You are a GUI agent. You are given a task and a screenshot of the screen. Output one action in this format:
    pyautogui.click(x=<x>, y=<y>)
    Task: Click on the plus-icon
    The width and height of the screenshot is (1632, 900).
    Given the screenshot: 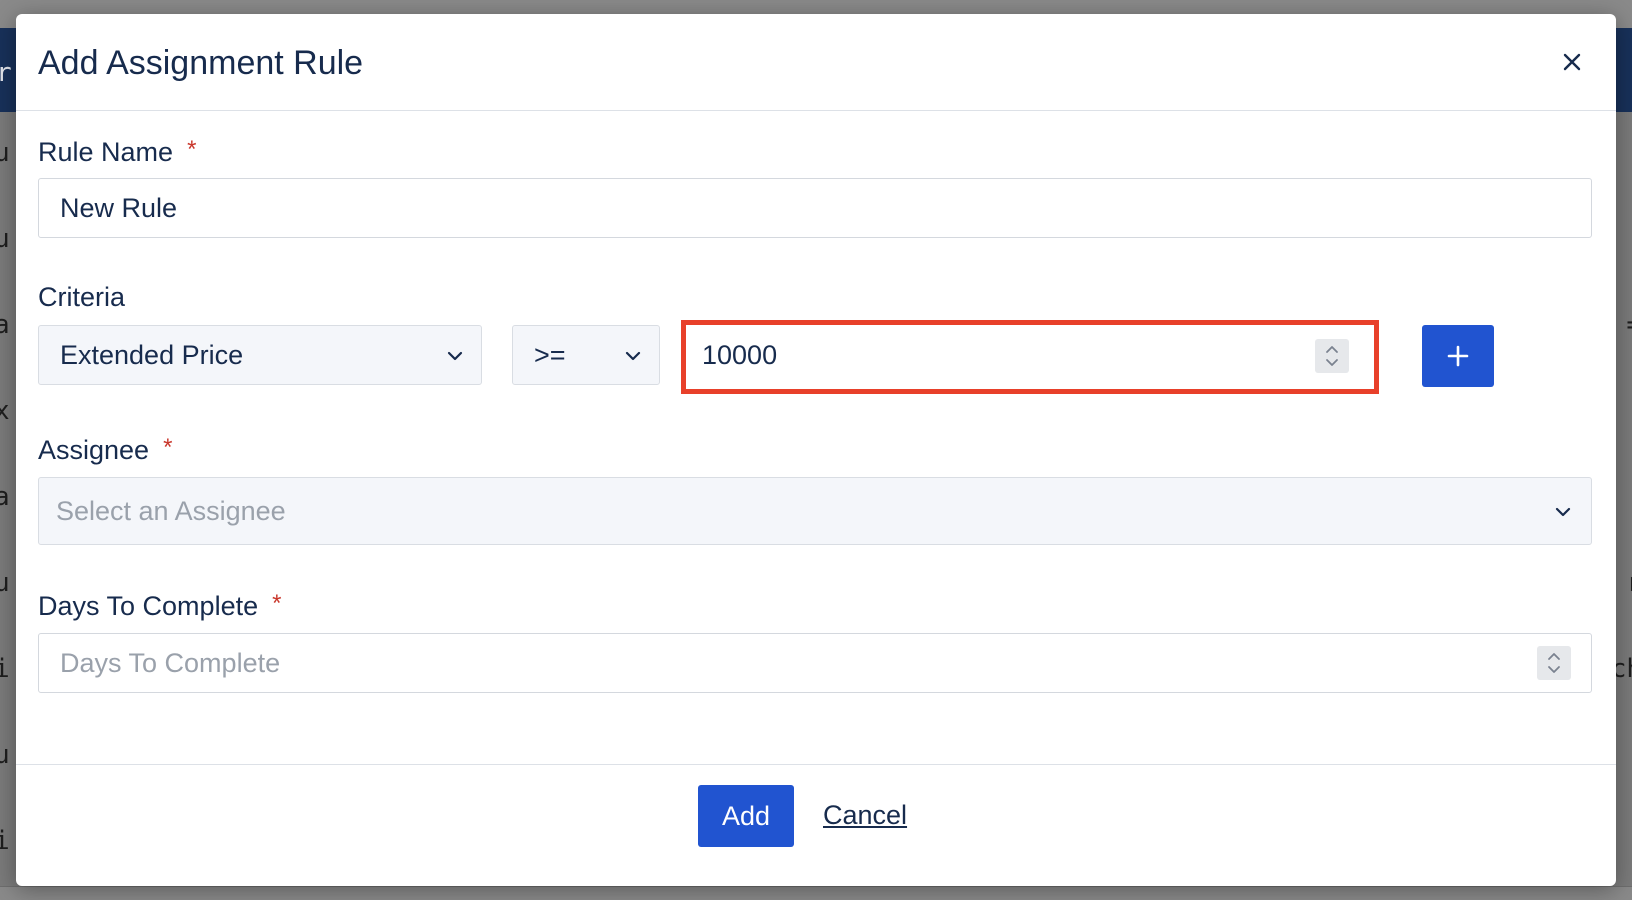 What is the action you would take?
    pyautogui.click(x=1458, y=356)
    